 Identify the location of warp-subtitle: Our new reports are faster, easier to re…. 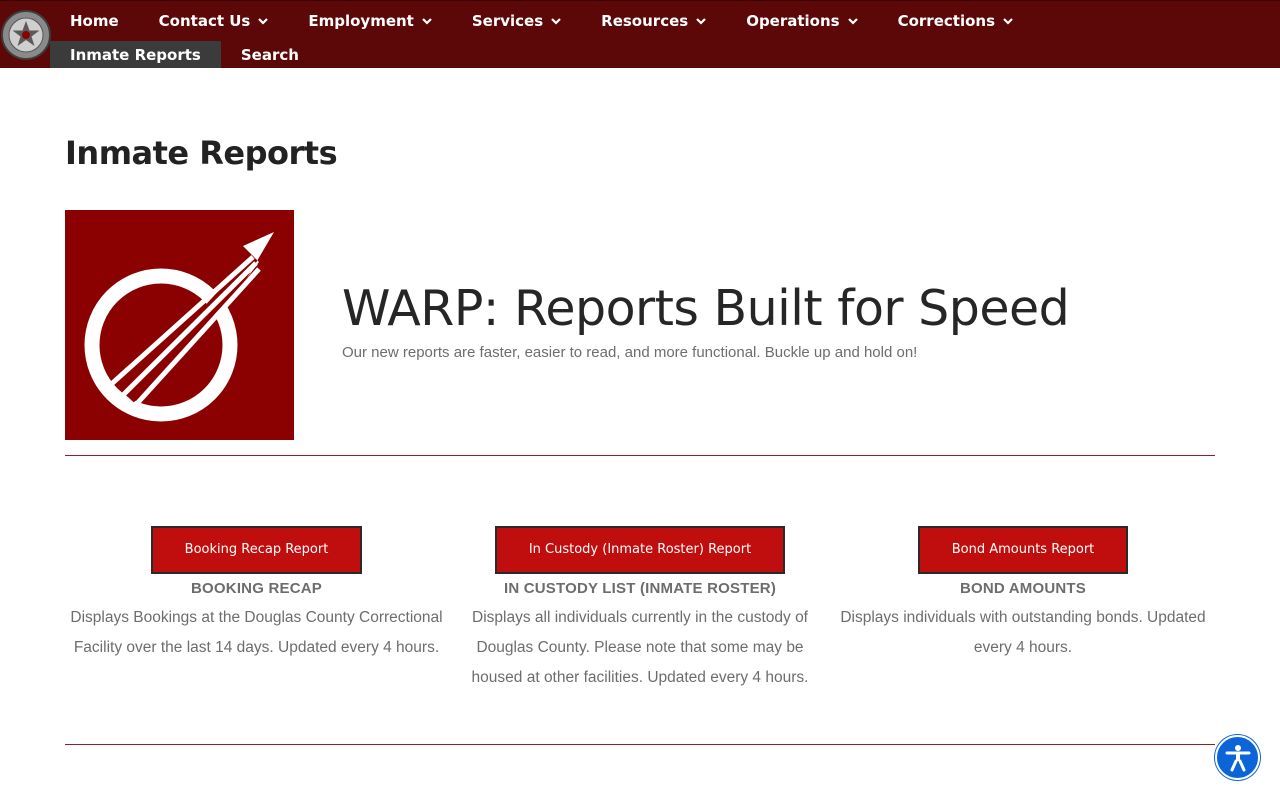
(630, 352).